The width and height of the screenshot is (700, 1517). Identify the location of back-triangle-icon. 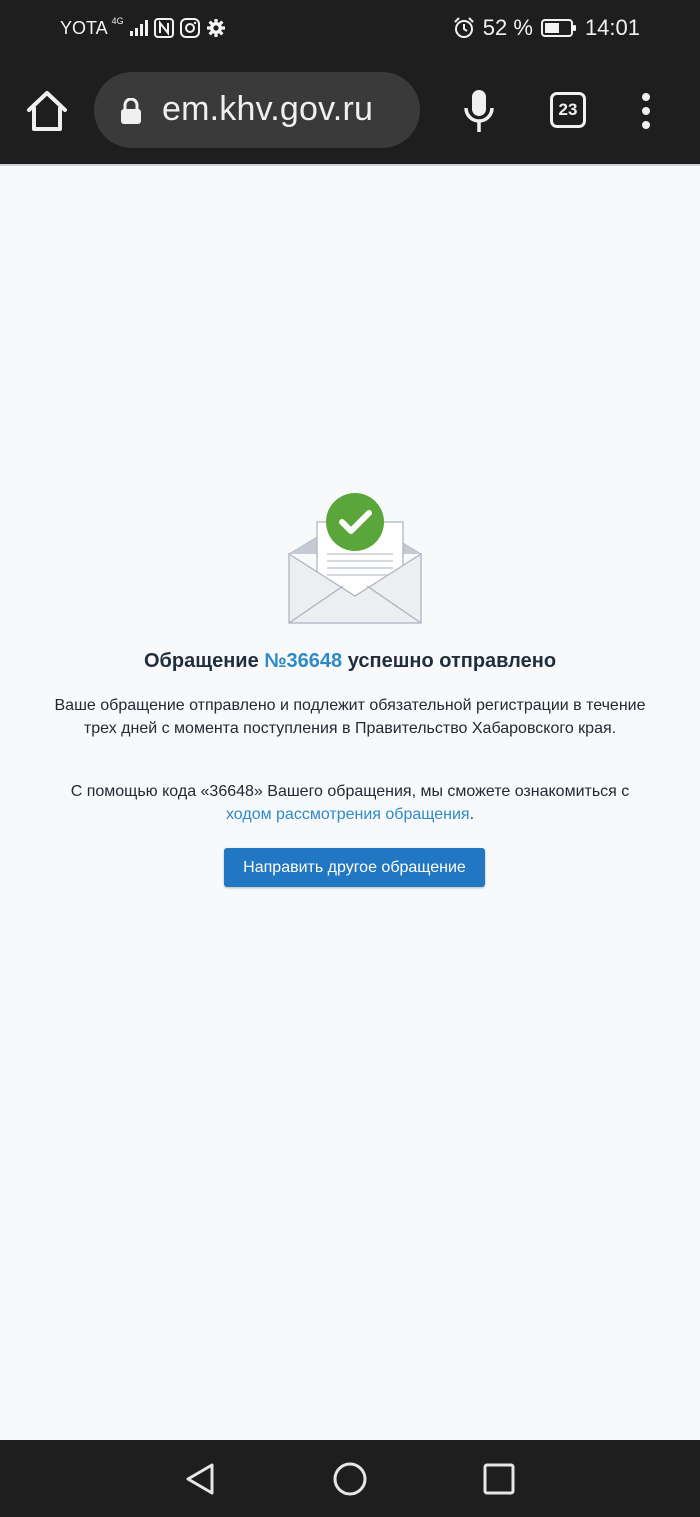
(200, 1479).